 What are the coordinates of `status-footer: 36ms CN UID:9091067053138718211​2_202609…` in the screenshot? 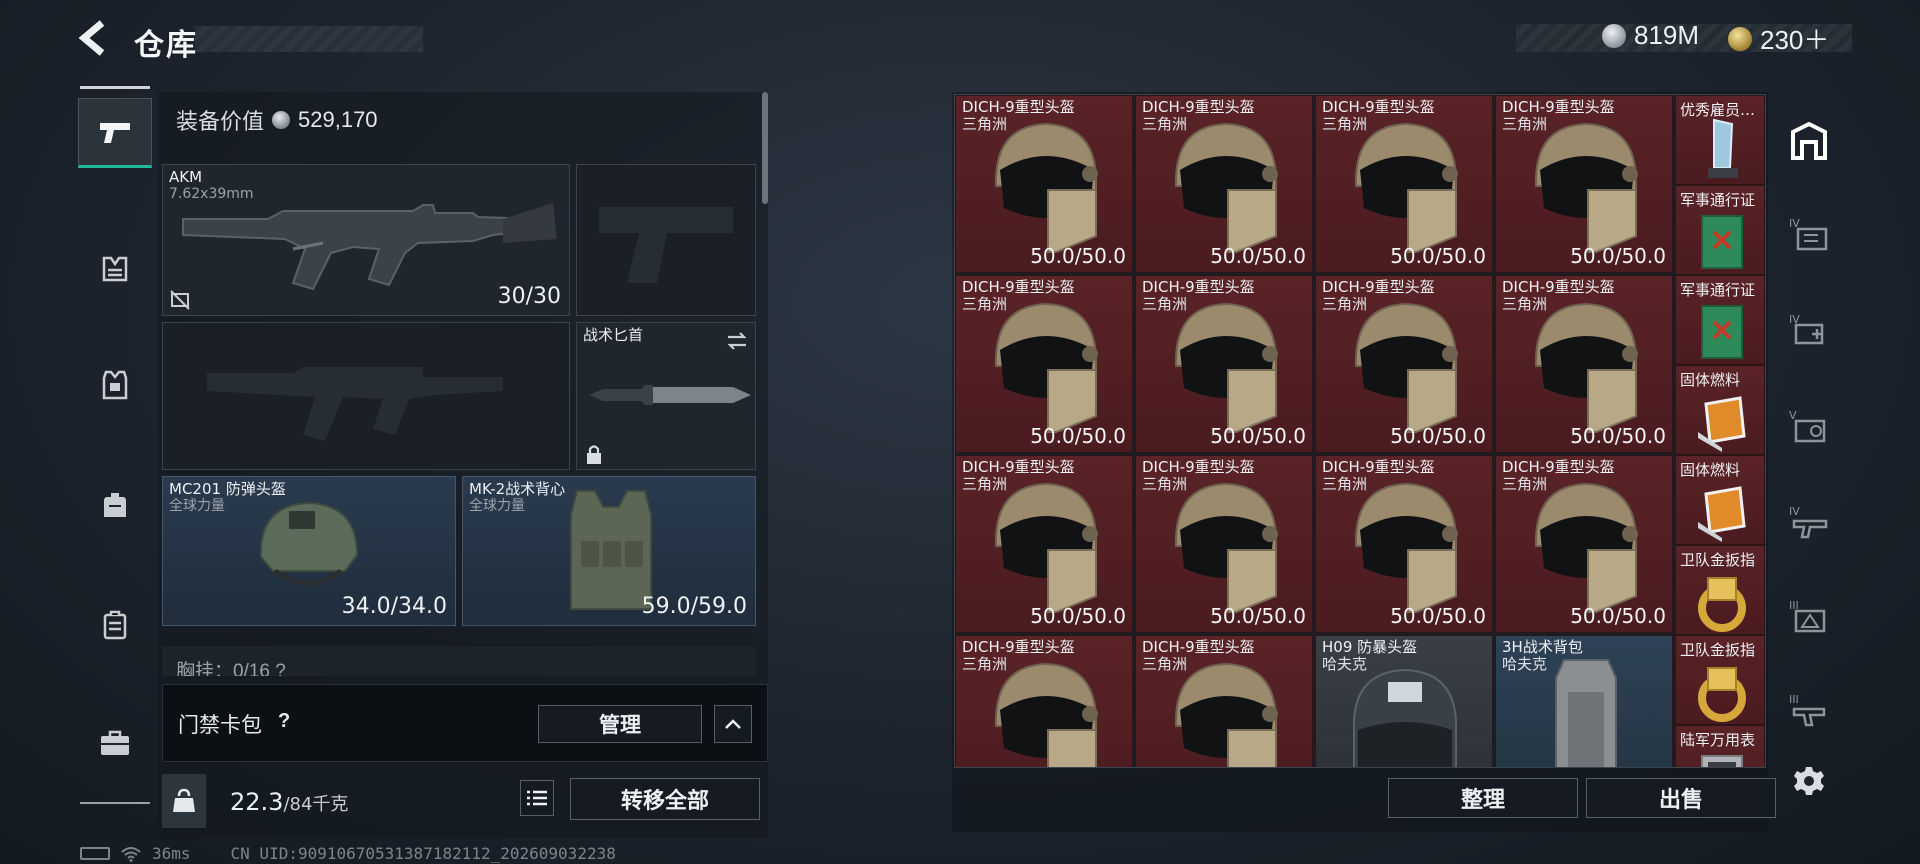 It's located at (348, 853).